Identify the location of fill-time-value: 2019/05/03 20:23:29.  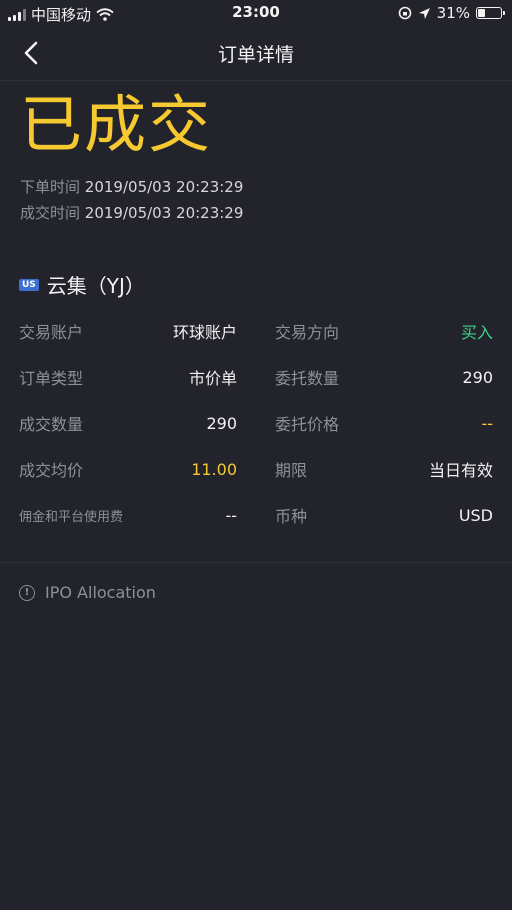
(164, 213).